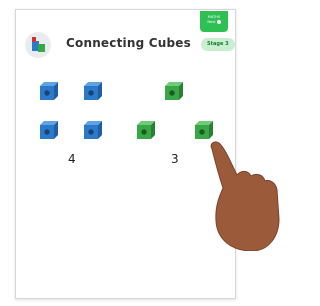  What do you see at coordinates (72, 159) in the screenshot?
I see `blue-count: 4` at bounding box center [72, 159].